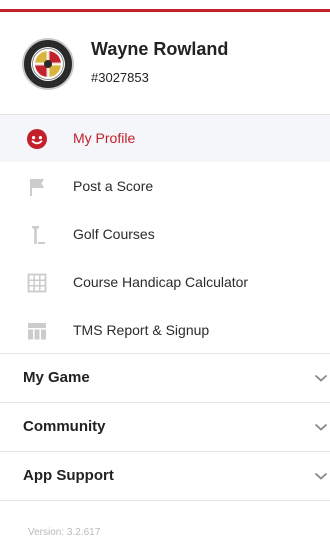  I want to click on nav-item-label: Golf Courses, so click(114, 234).